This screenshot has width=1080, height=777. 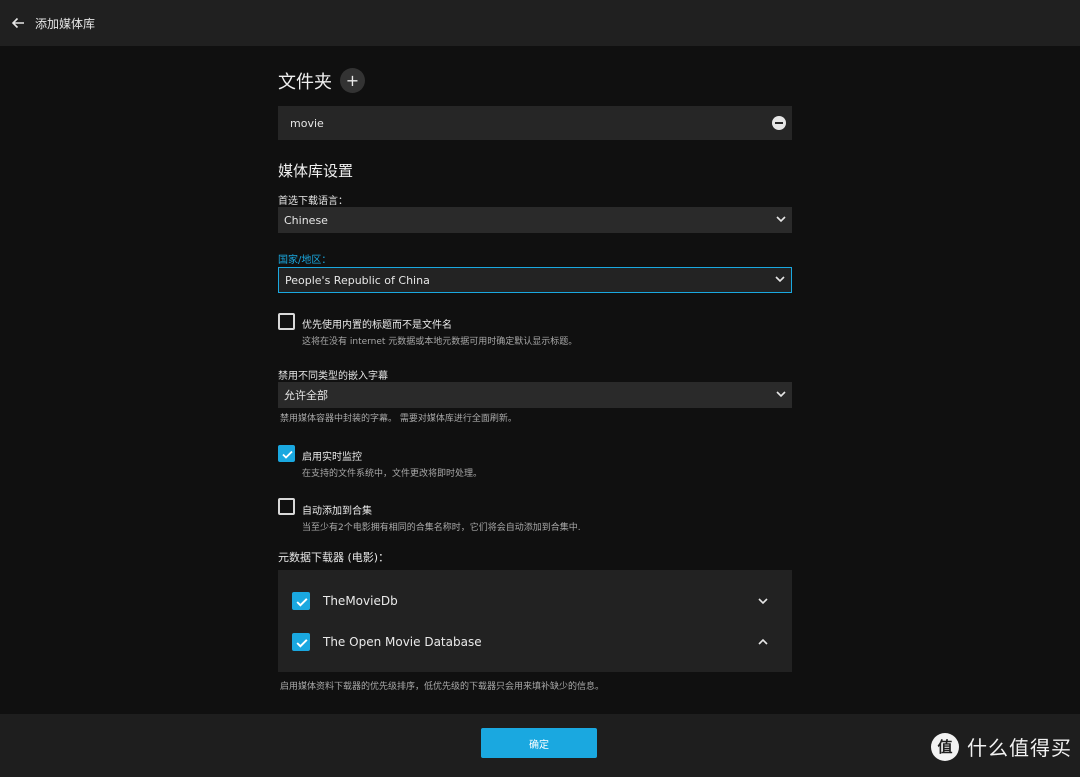 I want to click on fetcher-name: The Open Movie Database, so click(x=402, y=642).